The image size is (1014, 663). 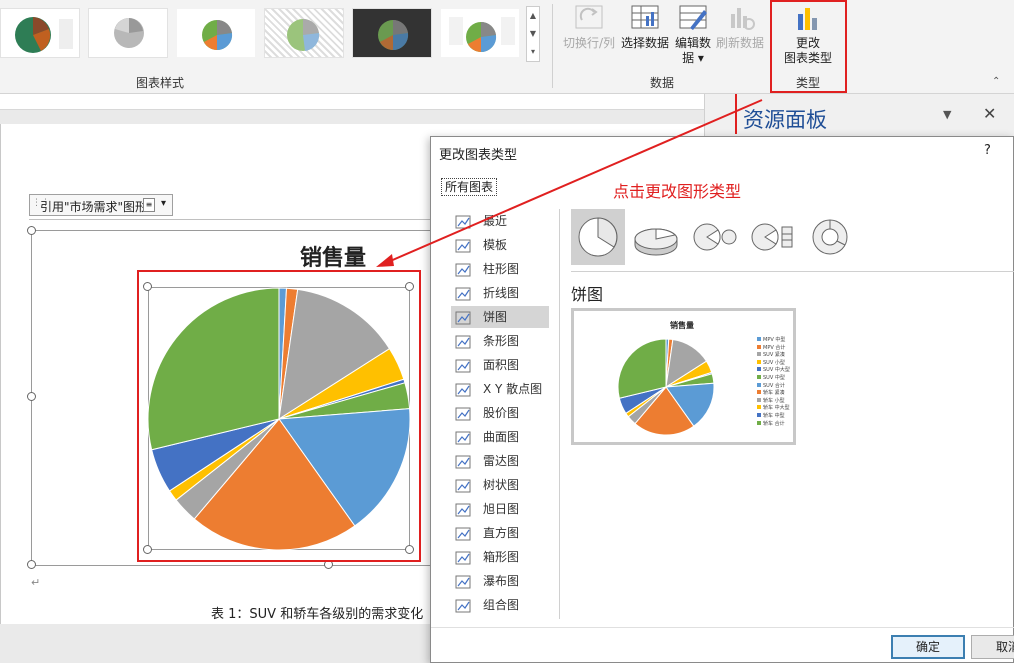 I want to click on category-item: 折线图, so click(x=500, y=293).